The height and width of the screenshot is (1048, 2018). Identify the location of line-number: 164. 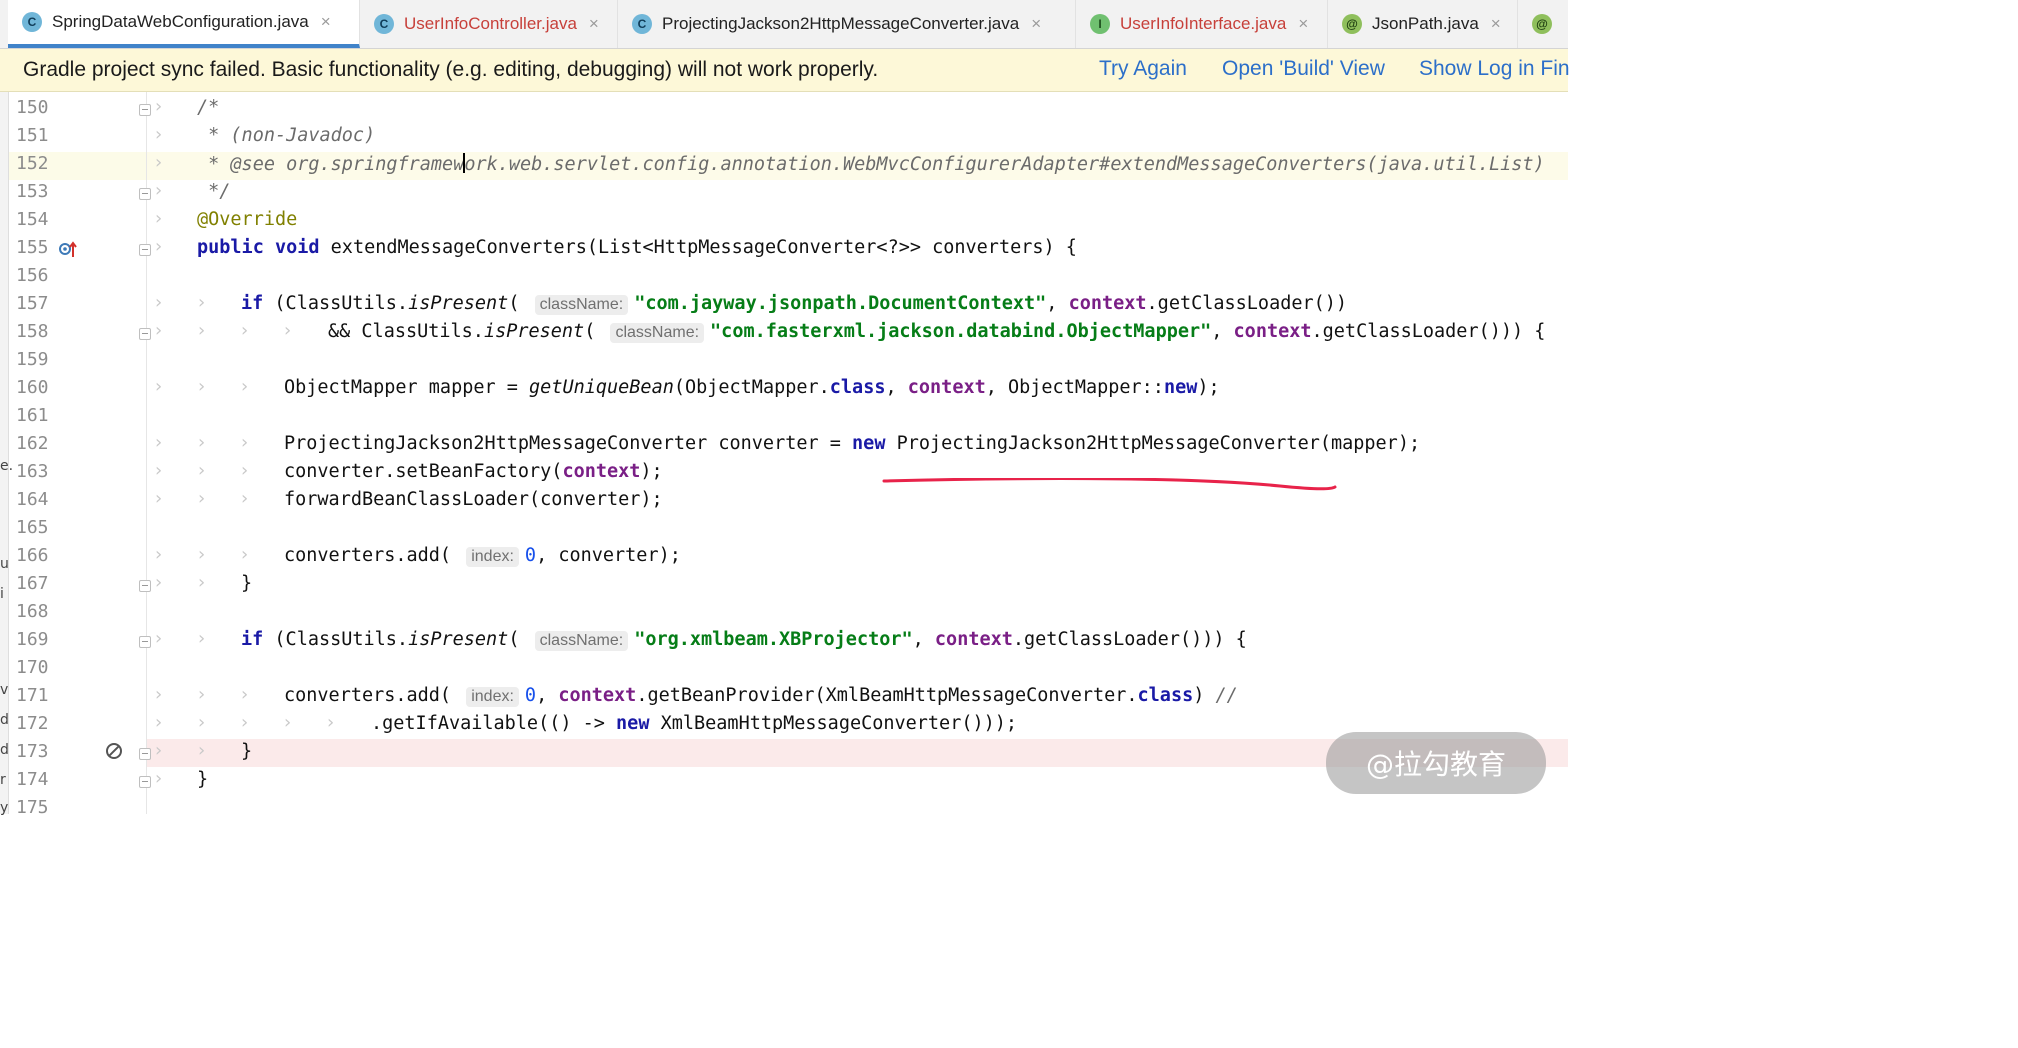
(36, 499).